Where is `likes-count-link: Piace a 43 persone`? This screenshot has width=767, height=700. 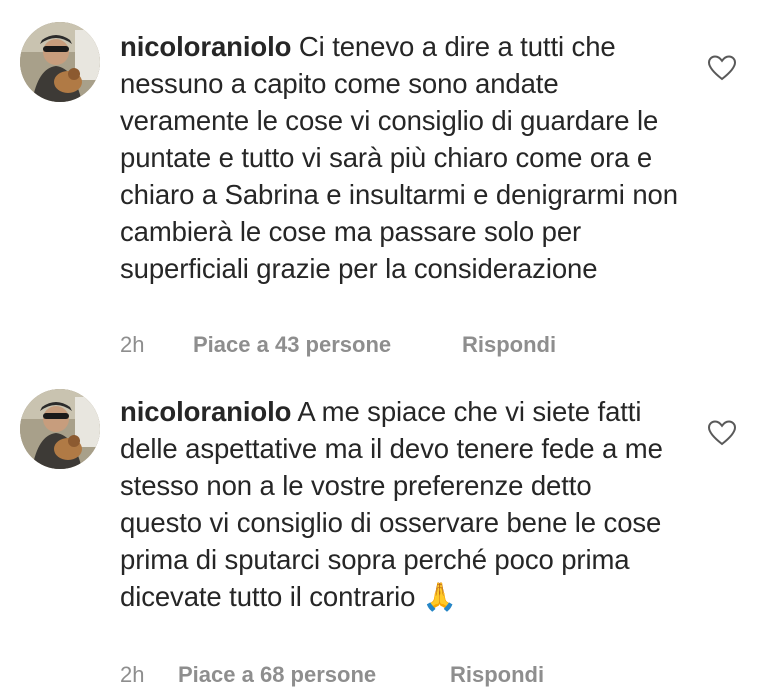 likes-count-link: Piace a 43 persone is located at coordinates (292, 345).